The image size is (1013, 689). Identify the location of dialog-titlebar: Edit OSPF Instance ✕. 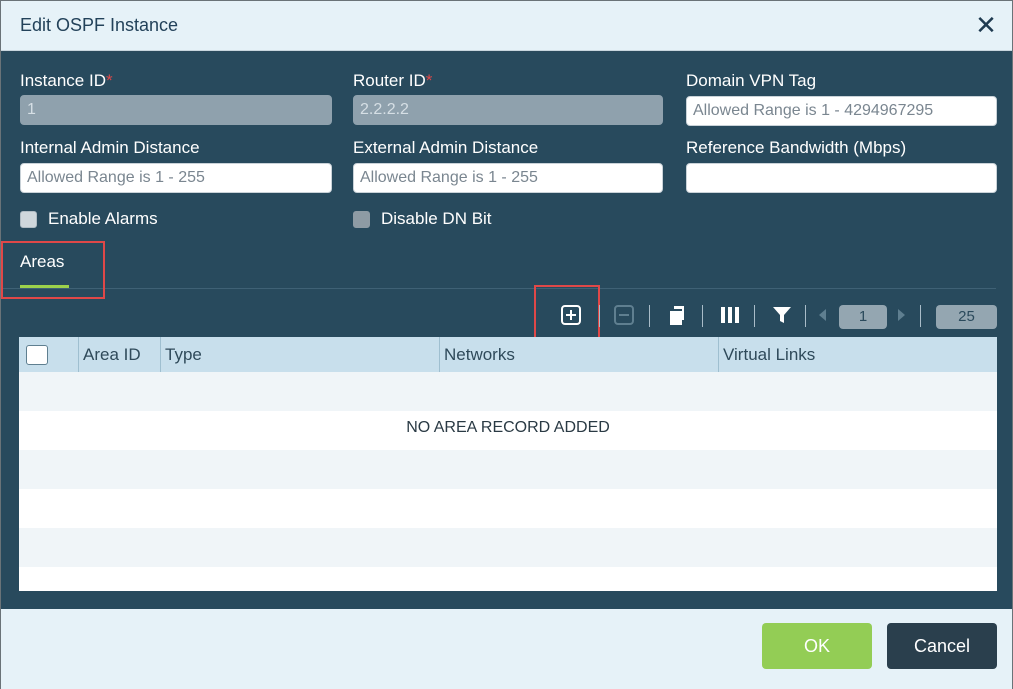
(506, 26).